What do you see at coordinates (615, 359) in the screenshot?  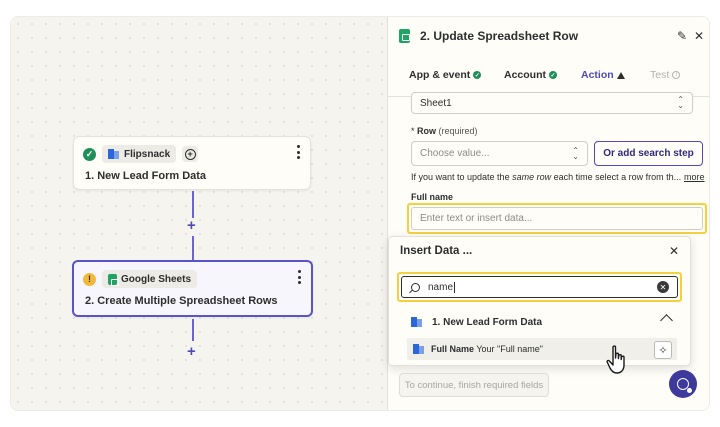 I see `hand-pointer-icon` at bounding box center [615, 359].